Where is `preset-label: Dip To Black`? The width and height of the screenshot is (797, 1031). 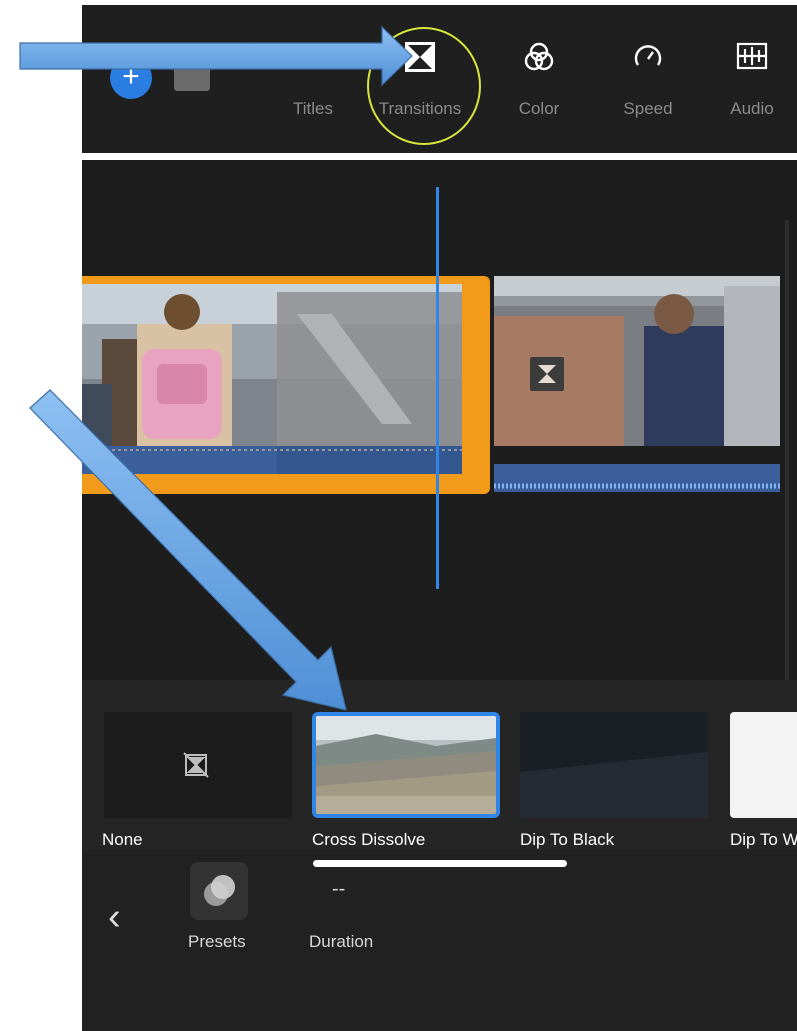
preset-label: Dip To Black is located at coordinates (567, 839).